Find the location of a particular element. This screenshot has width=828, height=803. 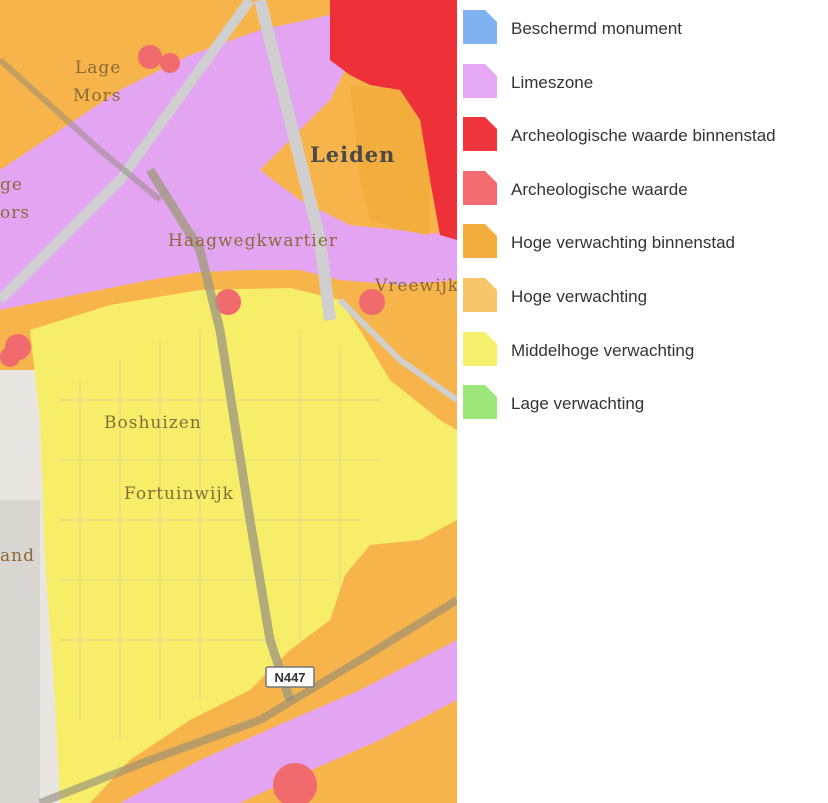

legend-label: Archeologische waarde is located at coordinates (599, 189).